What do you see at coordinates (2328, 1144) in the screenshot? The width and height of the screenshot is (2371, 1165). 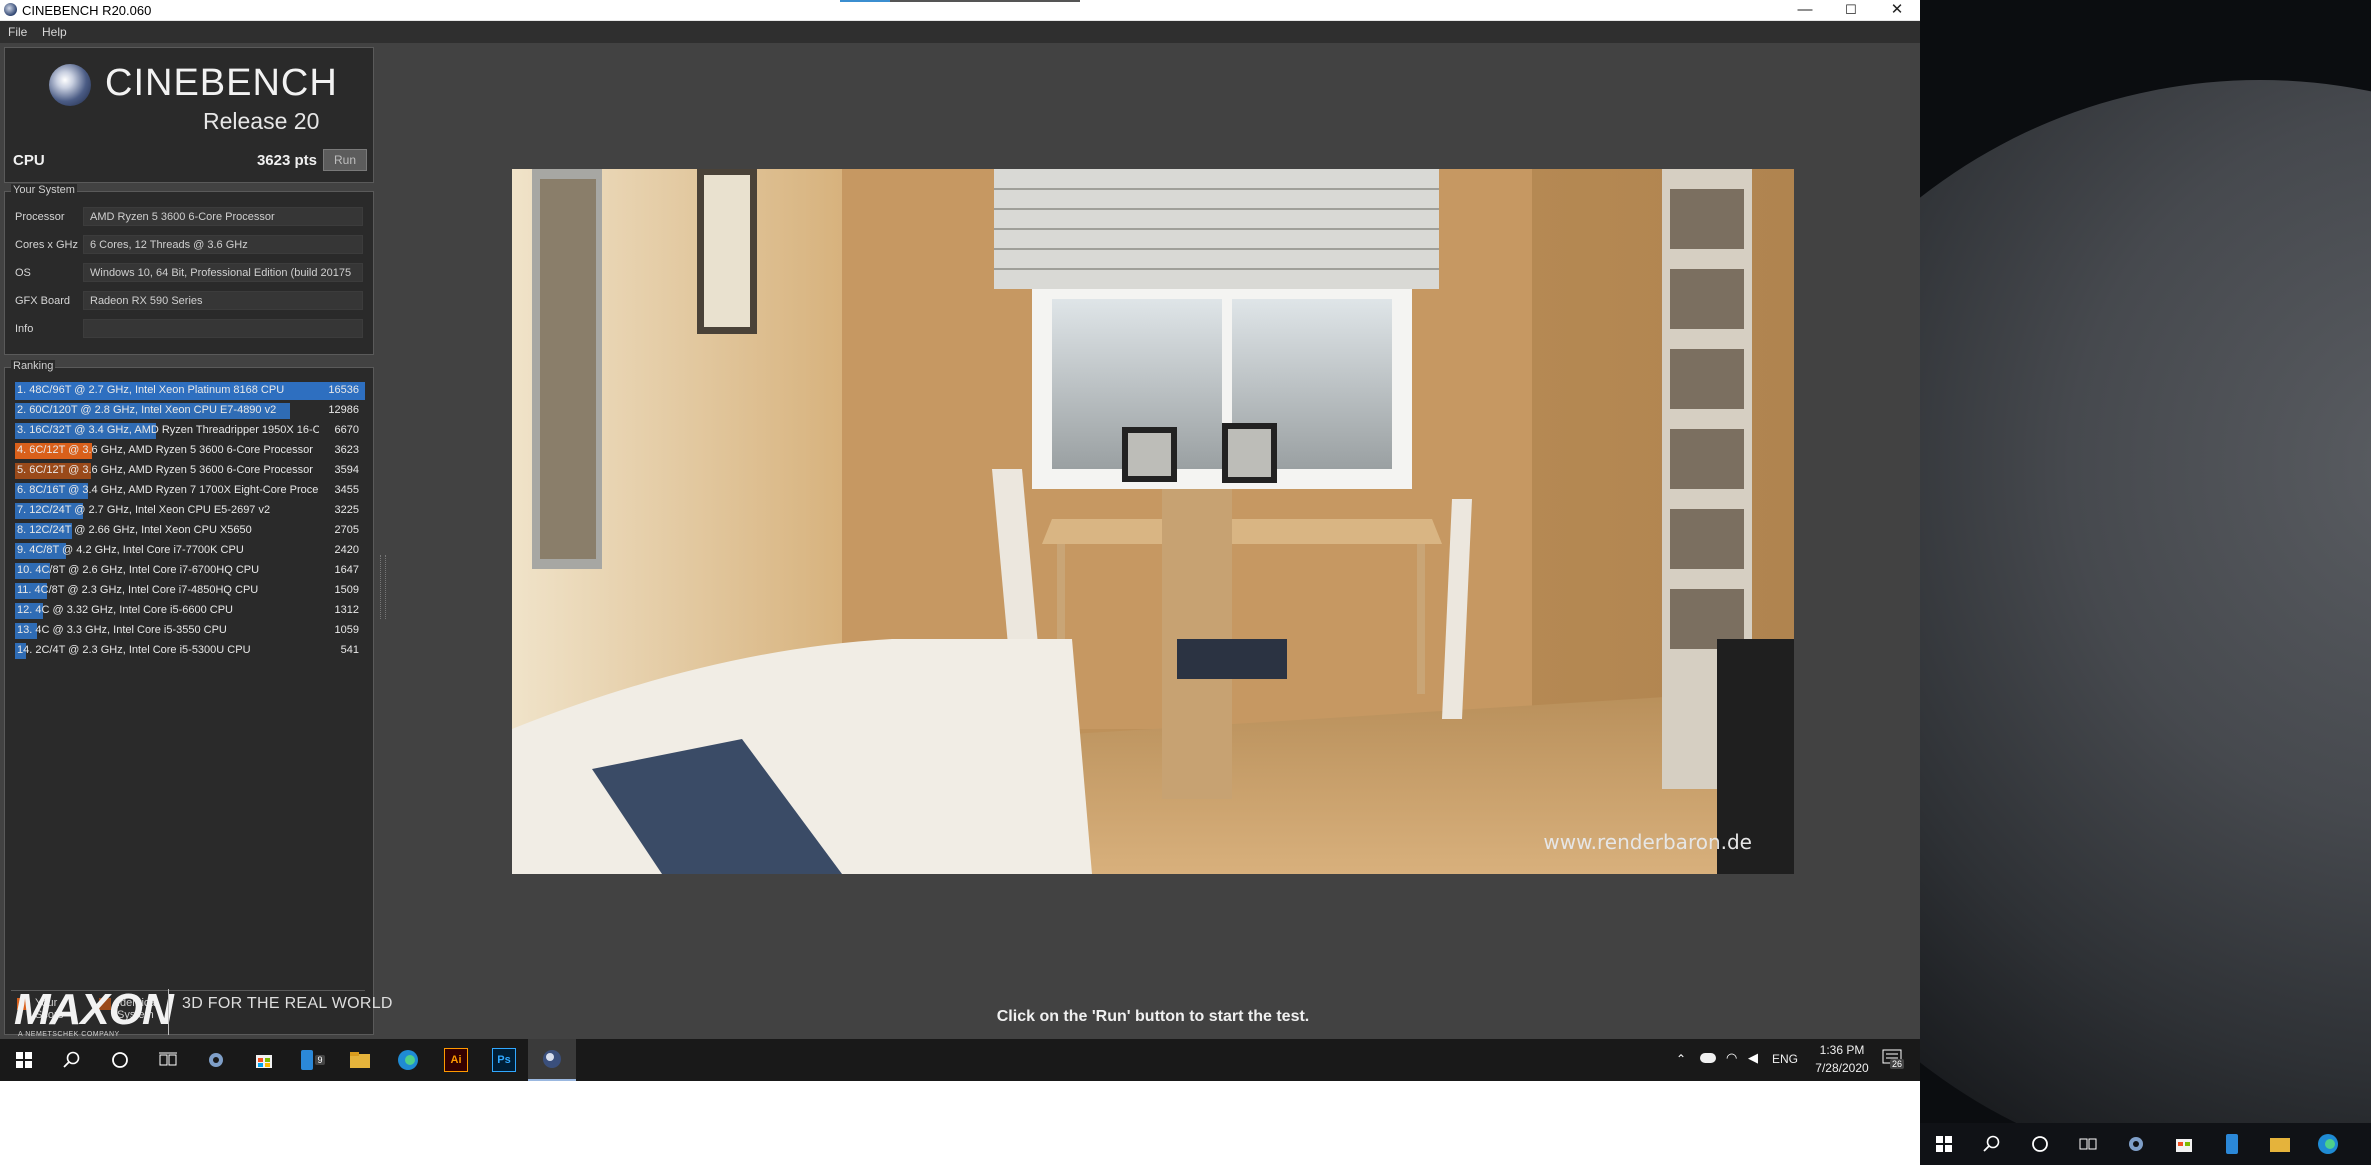 I see `secondary-edge-icon` at bounding box center [2328, 1144].